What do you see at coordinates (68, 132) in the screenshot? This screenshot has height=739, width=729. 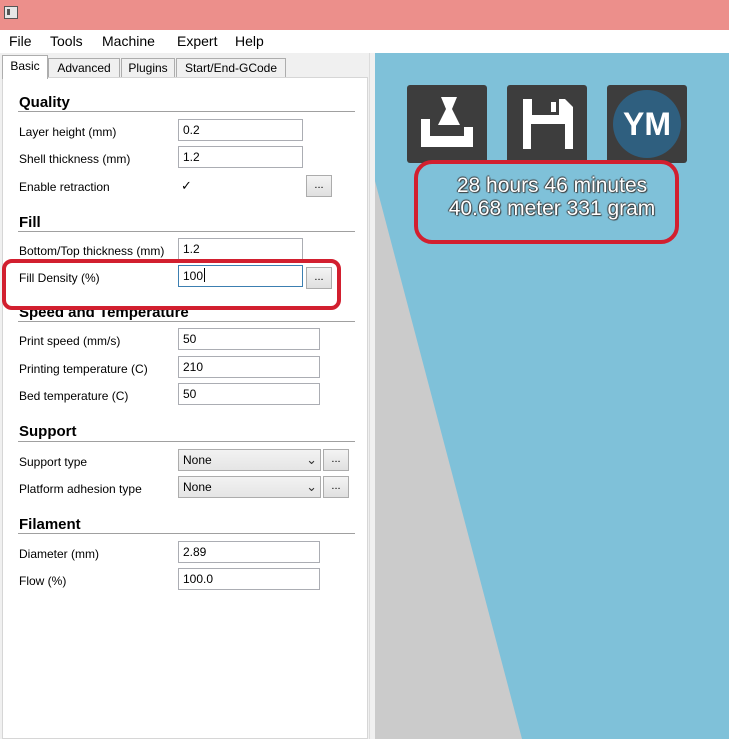 I see `layer-height-label: Layer height (mm)` at bounding box center [68, 132].